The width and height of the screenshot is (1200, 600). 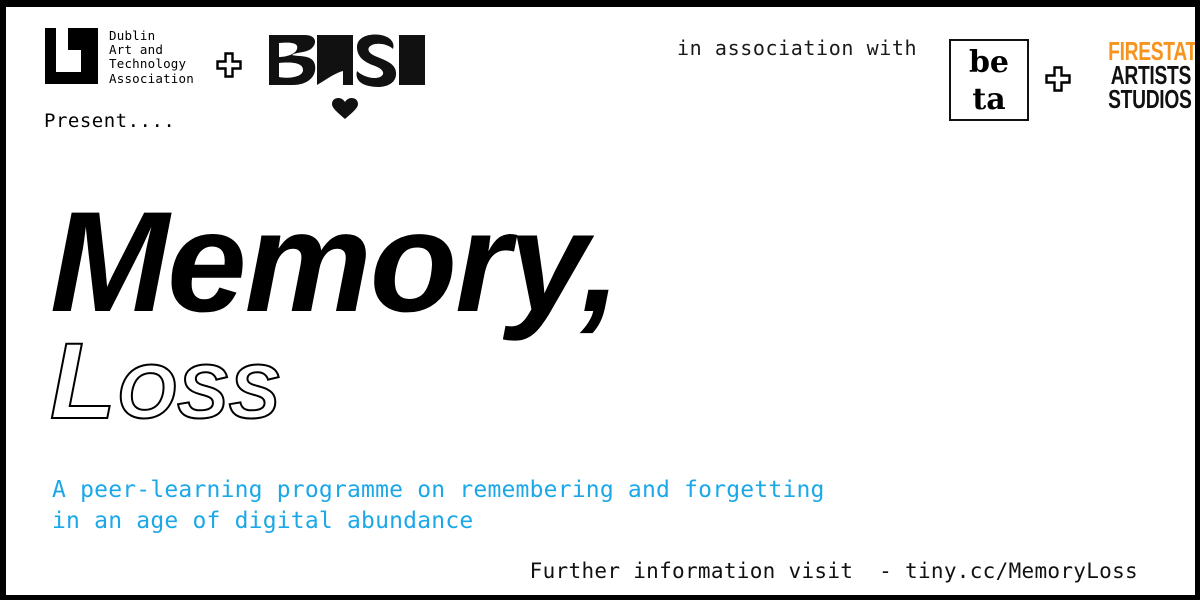 I want to click on data-square-mark-icon, so click(x=71, y=55).